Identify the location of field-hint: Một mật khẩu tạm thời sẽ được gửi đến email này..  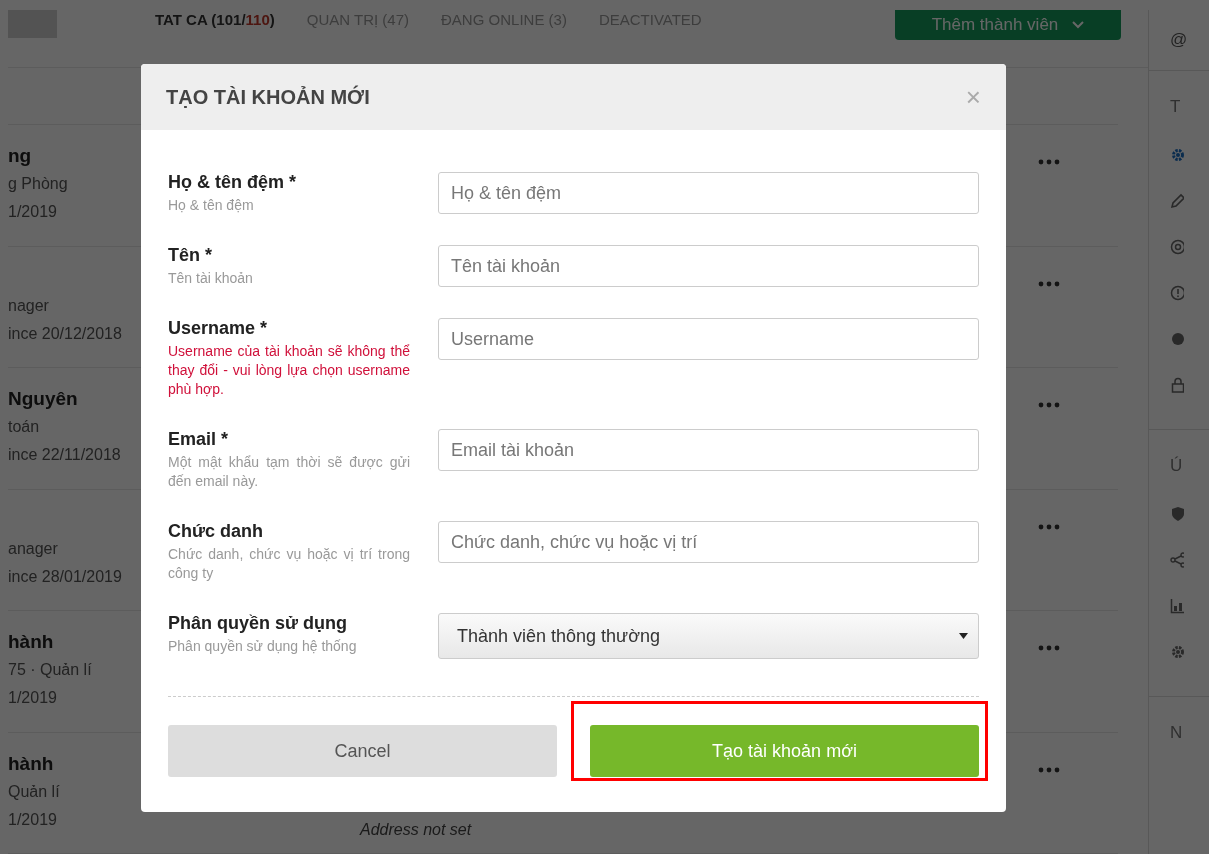
(289, 472).